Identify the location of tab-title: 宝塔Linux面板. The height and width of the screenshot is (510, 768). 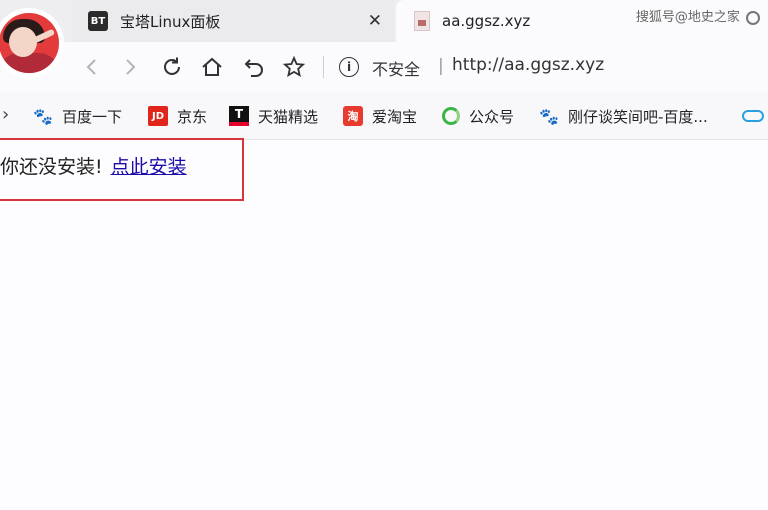
(170, 21).